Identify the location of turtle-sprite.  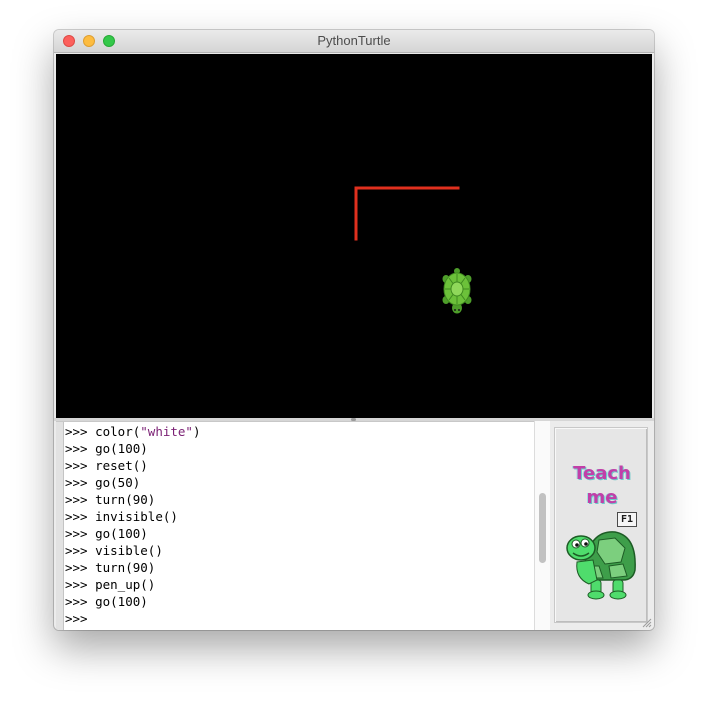
(457, 291).